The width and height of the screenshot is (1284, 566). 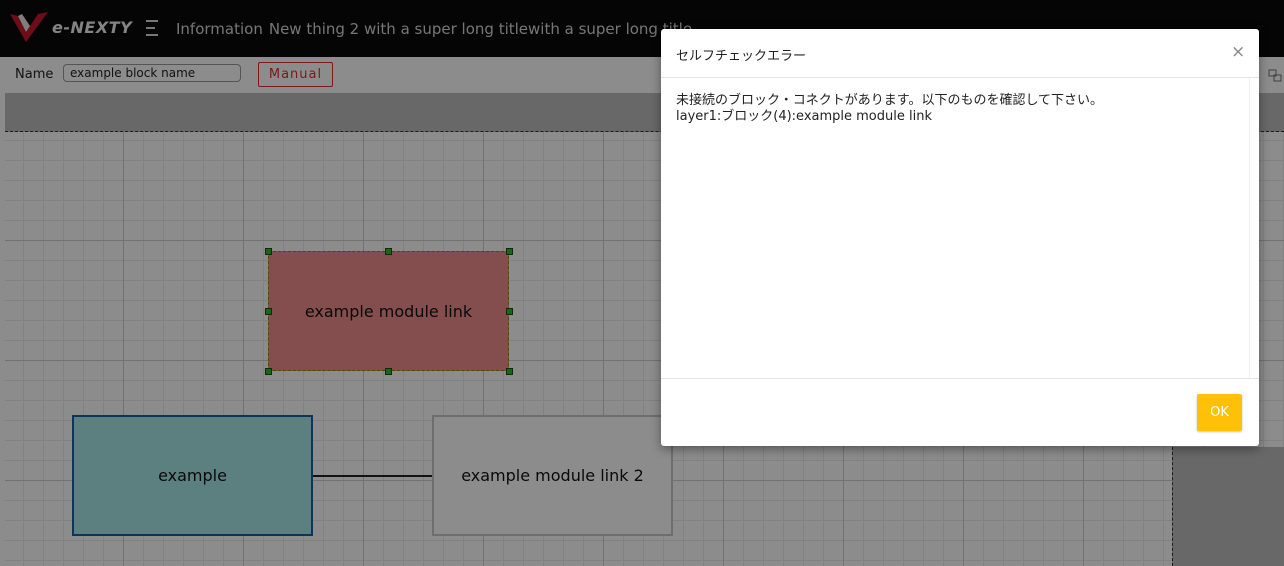 I want to click on dialog-title: セルフチェックエラー, so click(x=741, y=56).